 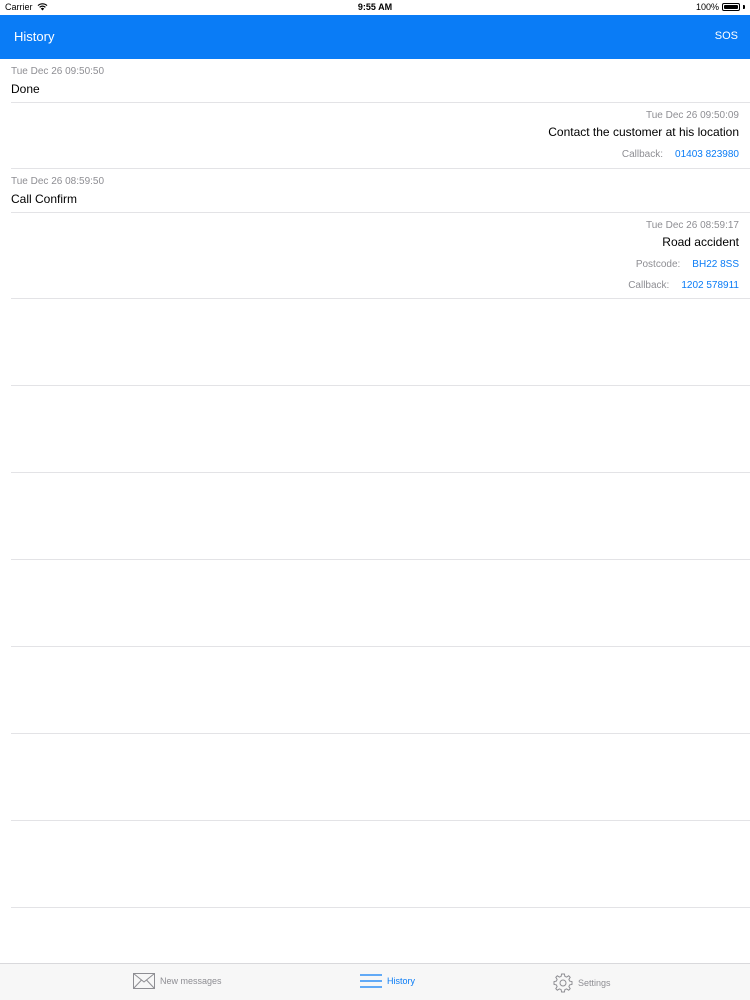 What do you see at coordinates (563, 983) in the screenshot?
I see `gear-icon` at bounding box center [563, 983].